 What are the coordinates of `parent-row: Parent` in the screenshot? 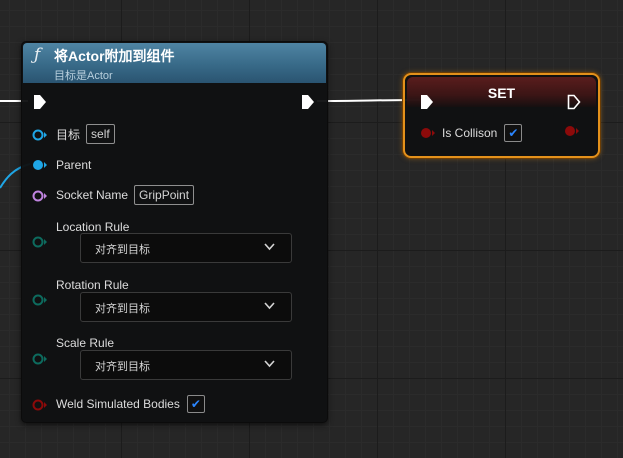 It's located at (73, 165).